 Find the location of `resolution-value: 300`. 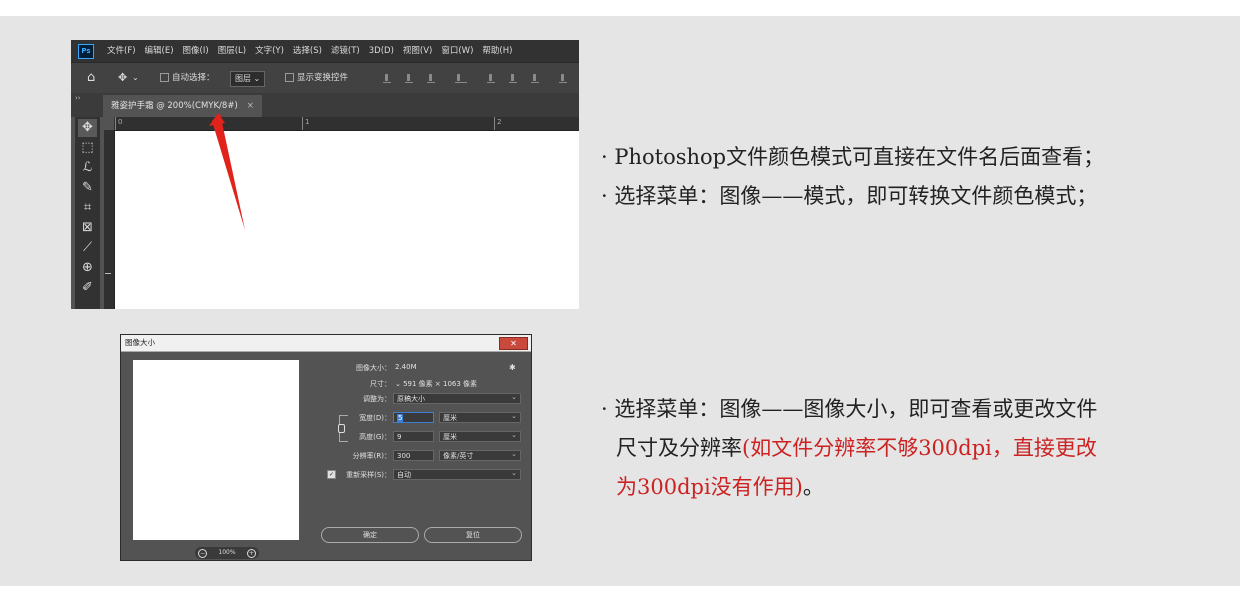

resolution-value: 300 is located at coordinates (404, 456).